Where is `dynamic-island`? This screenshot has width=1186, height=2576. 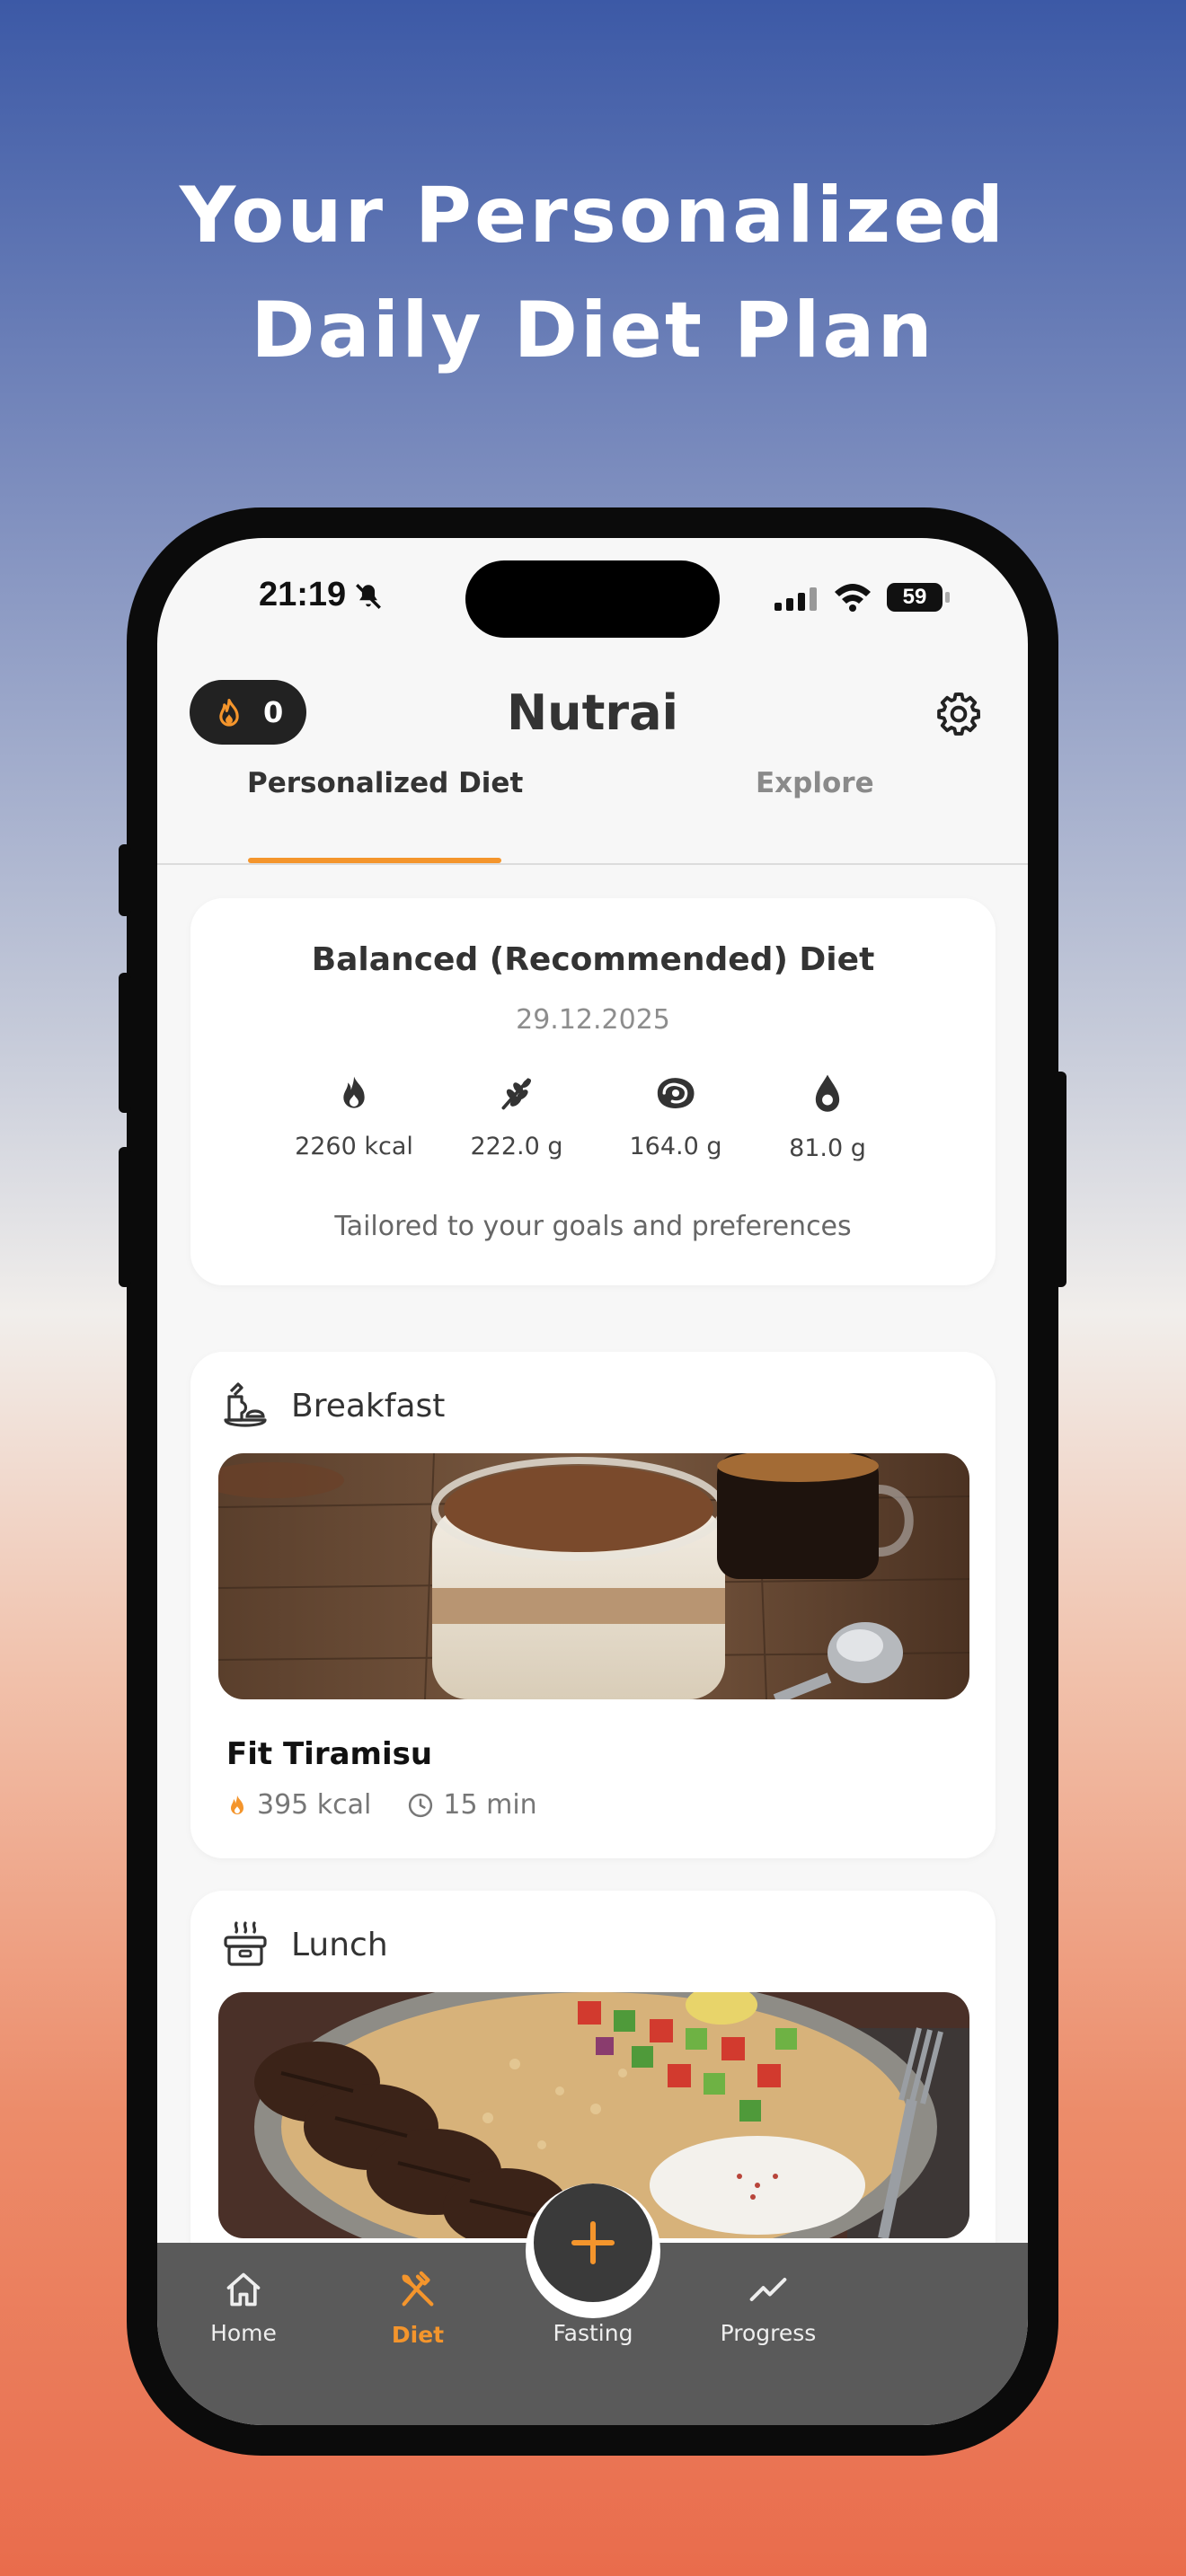 dynamic-island is located at coordinates (592, 599).